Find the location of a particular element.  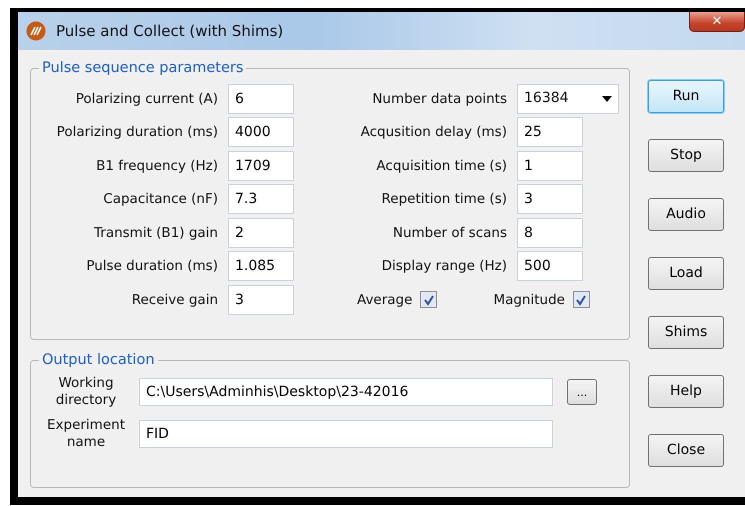

field-label: Display range (Hz) is located at coordinates (443, 266).